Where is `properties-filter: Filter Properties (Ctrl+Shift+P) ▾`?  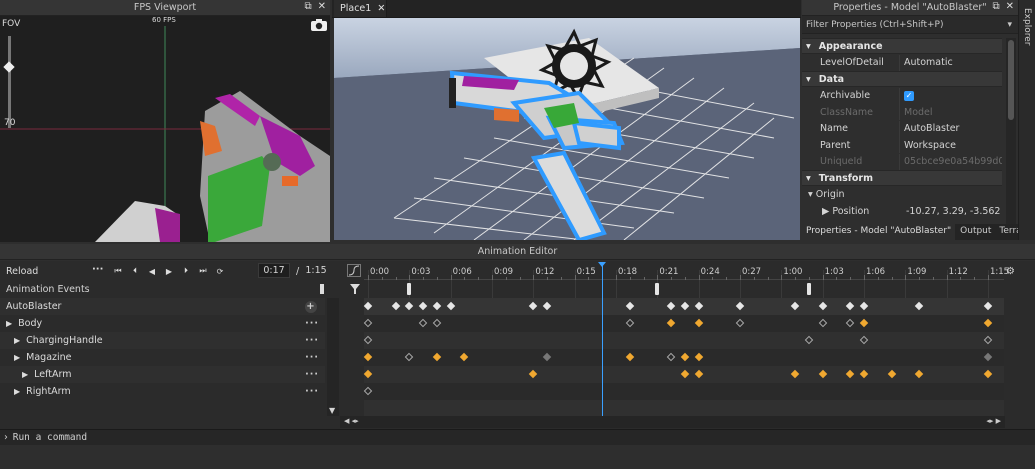
properties-filter: Filter Properties (Ctrl+Shift+P) ▾ is located at coordinates (910, 25).